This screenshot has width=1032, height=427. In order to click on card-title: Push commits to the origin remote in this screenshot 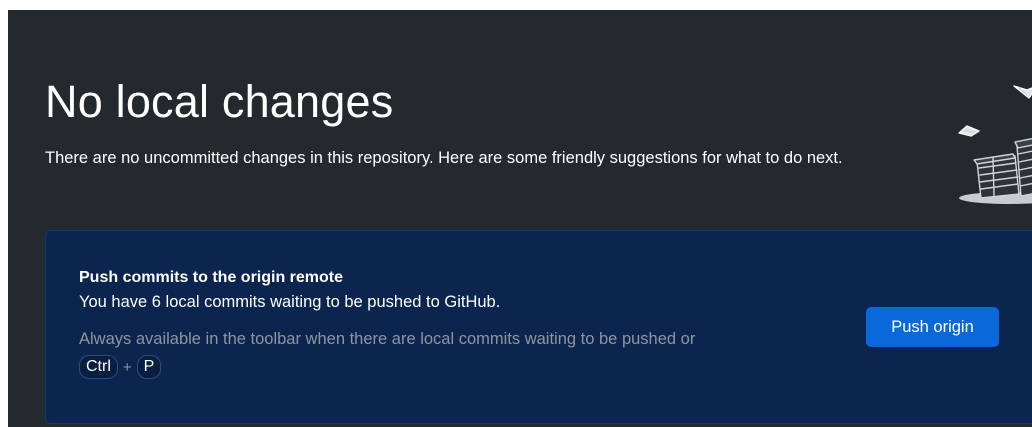, I will do `click(211, 277)`.